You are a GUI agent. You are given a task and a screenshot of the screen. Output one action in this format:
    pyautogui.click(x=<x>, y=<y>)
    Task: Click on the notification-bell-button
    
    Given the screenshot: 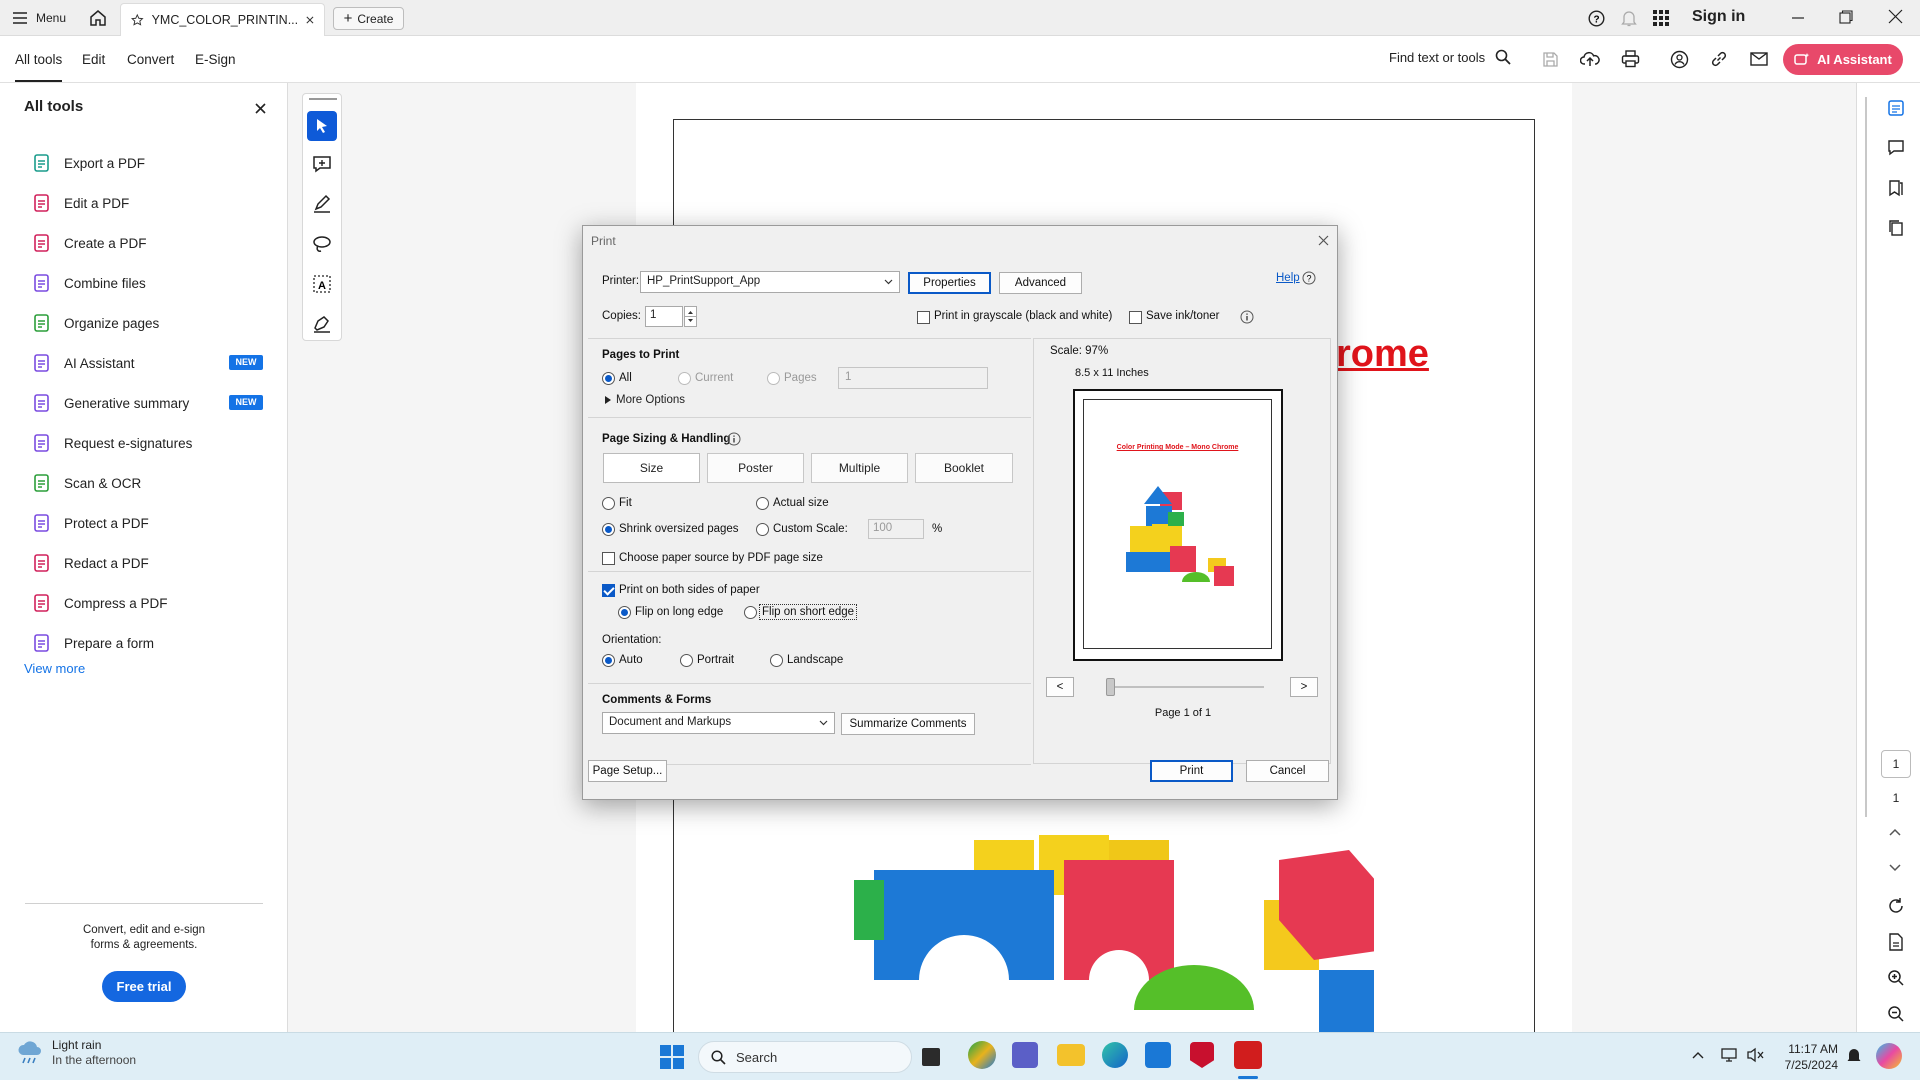 What is the action you would take?
    pyautogui.click(x=1854, y=1055)
    